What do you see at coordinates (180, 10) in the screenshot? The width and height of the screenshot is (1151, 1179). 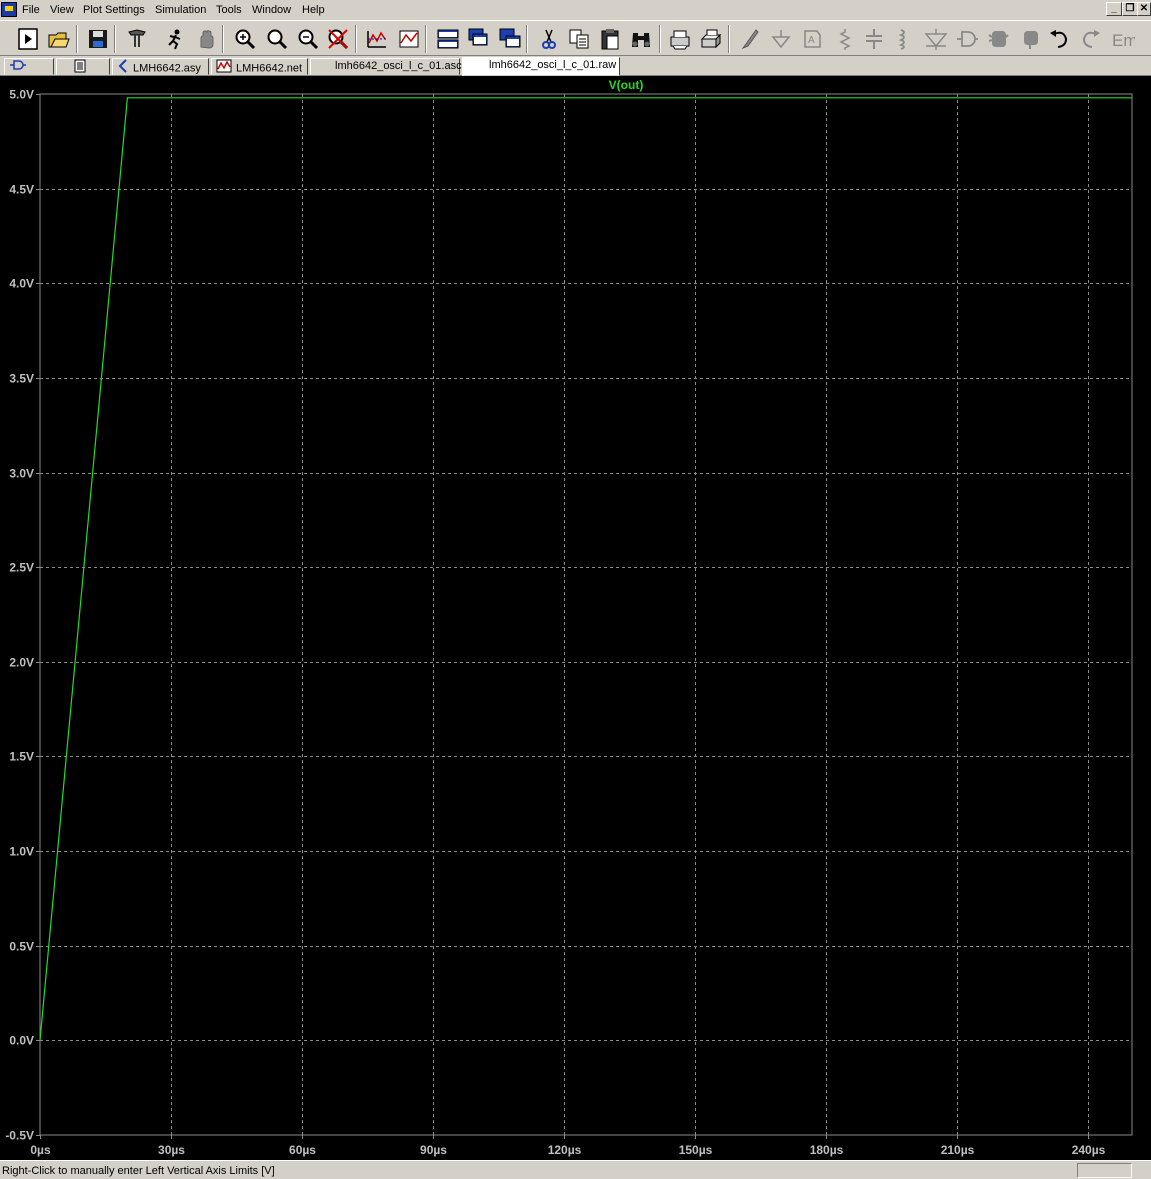 I see `menu-simulation: Simulation` at bounding box center [180, 10].